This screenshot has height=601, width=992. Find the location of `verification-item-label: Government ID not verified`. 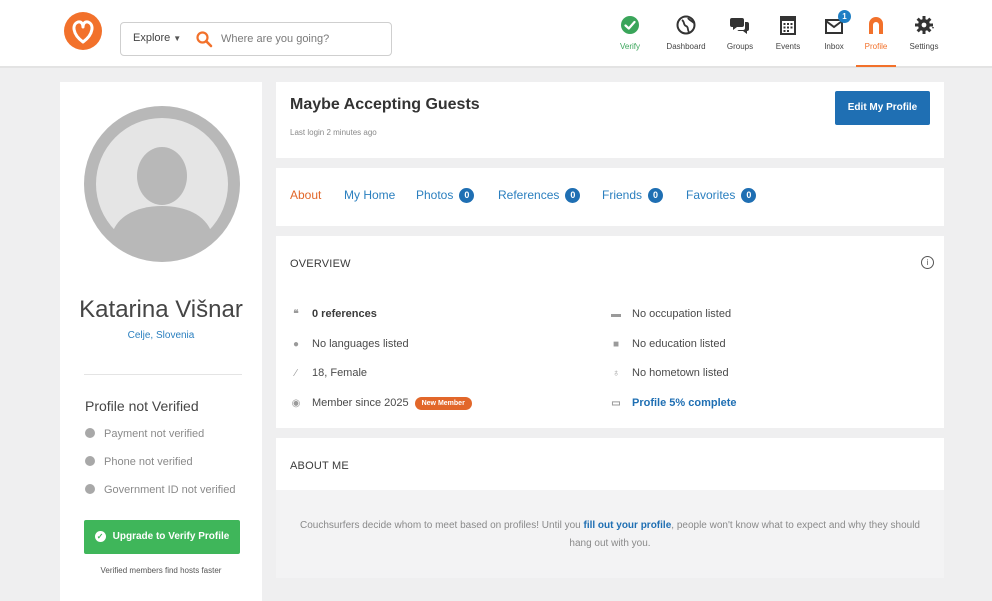

verification-item-label: Government ID not verified is located at coordinates (170, 490).